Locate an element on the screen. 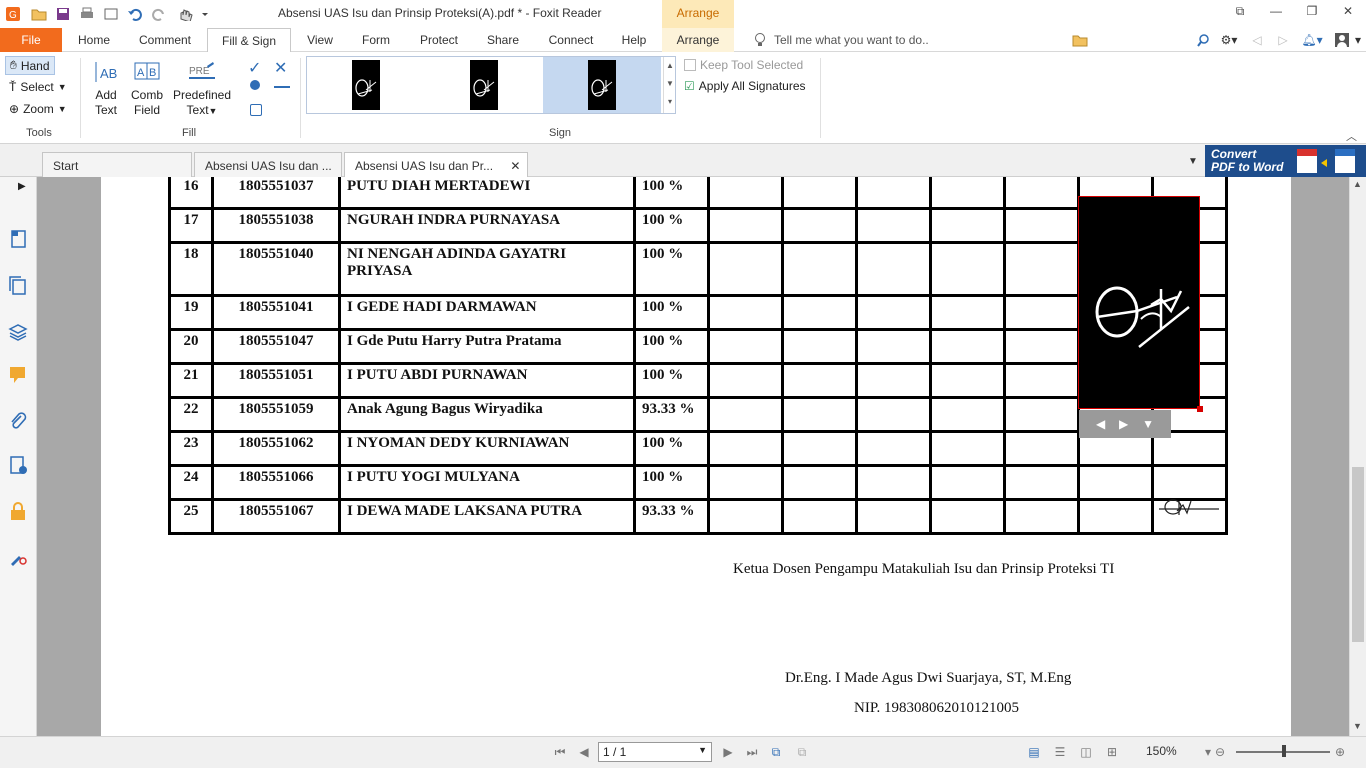  page-number-input: 1 / 1 ▼ is located at coordinates (655, 752).